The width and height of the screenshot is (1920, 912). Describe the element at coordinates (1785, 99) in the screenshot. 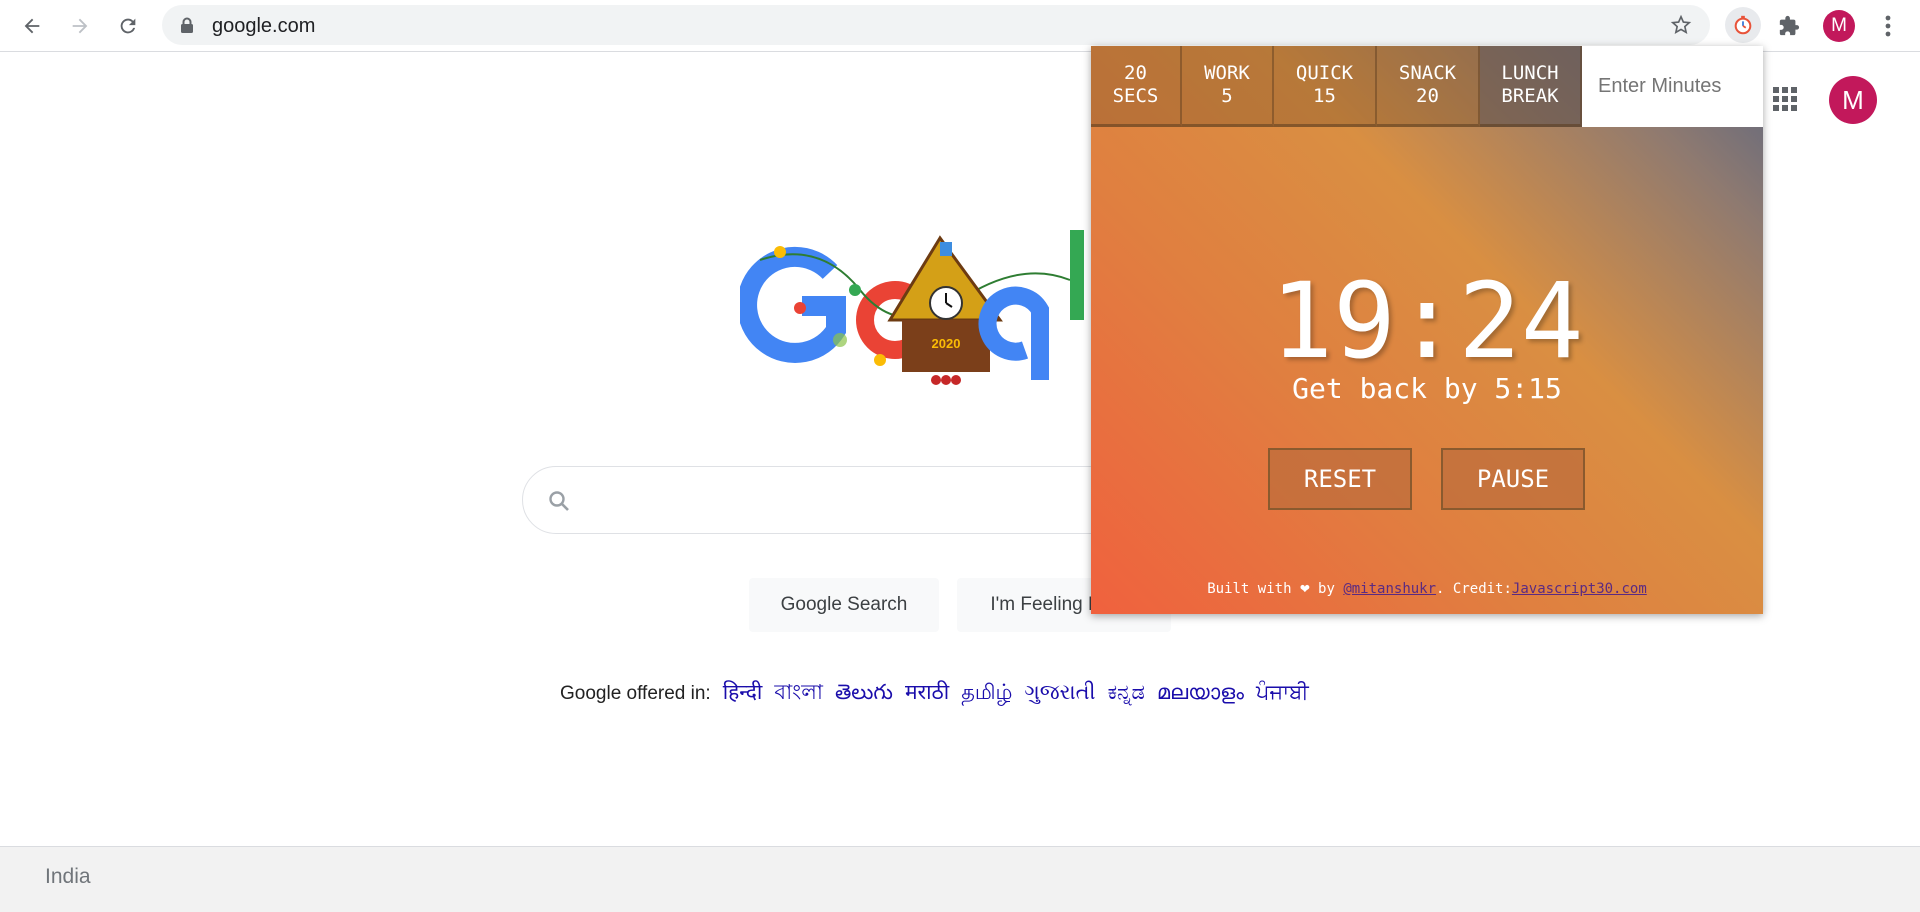

I see `google-apps-icon` at that location.